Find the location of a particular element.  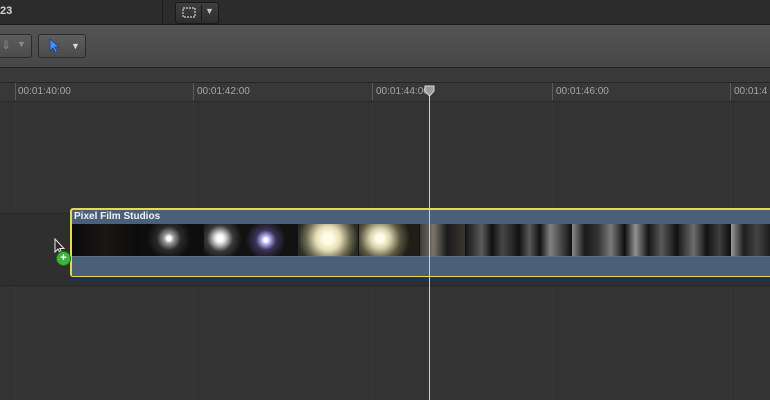

ruler-timecode: 00:01:40:00 is located at coordinates (44, 91).